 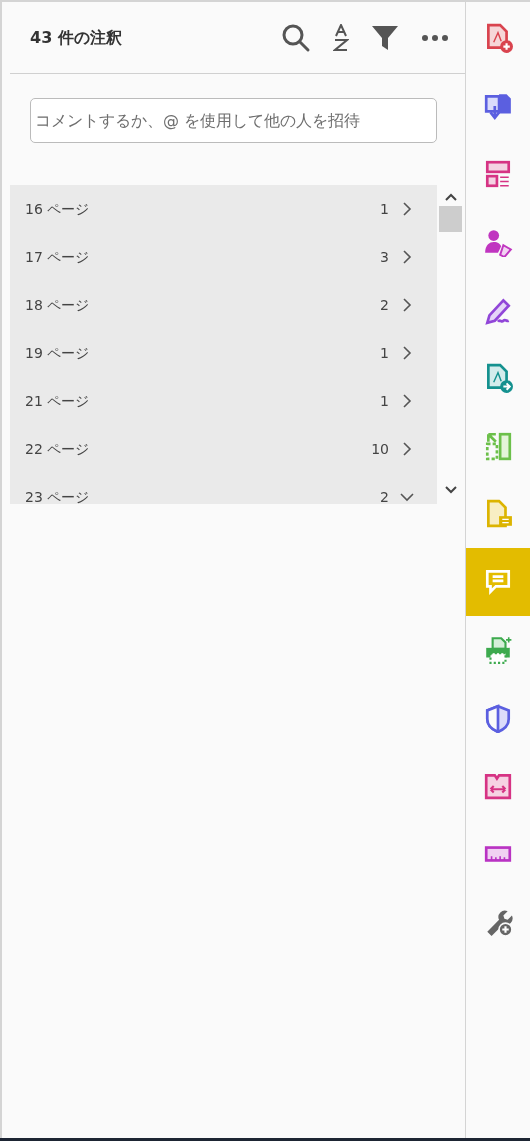 I want to click on page-group-row: 22 ページ 10, so click(x=223, y=449).